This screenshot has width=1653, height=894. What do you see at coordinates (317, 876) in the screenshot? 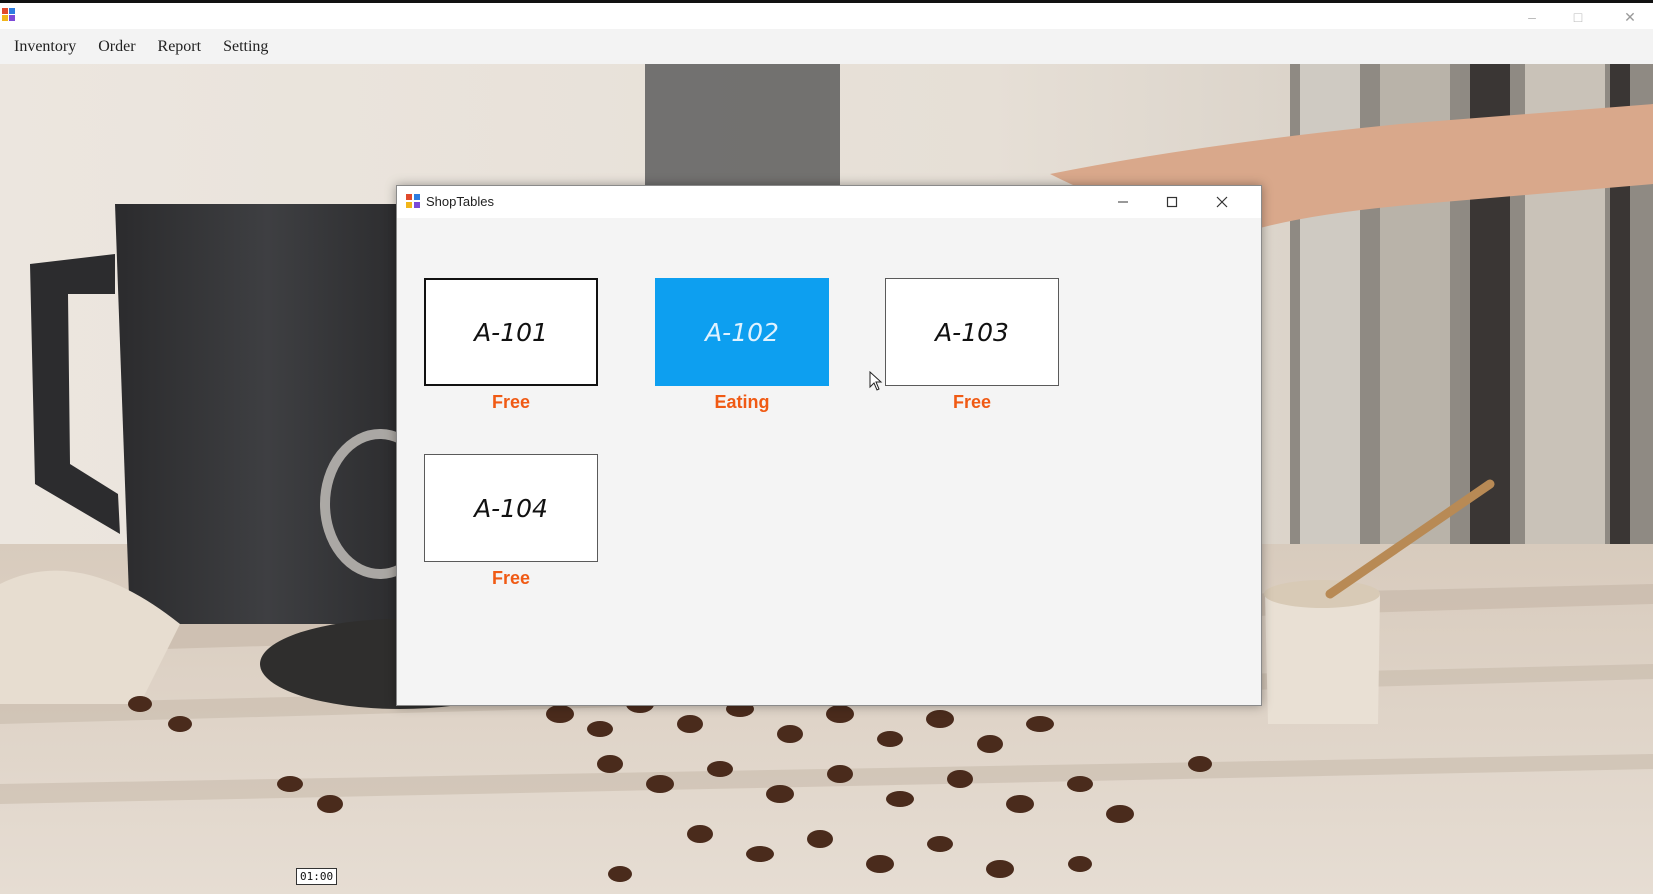
I see `timestamp-label: 01:00` at bounding box center [317, 876].